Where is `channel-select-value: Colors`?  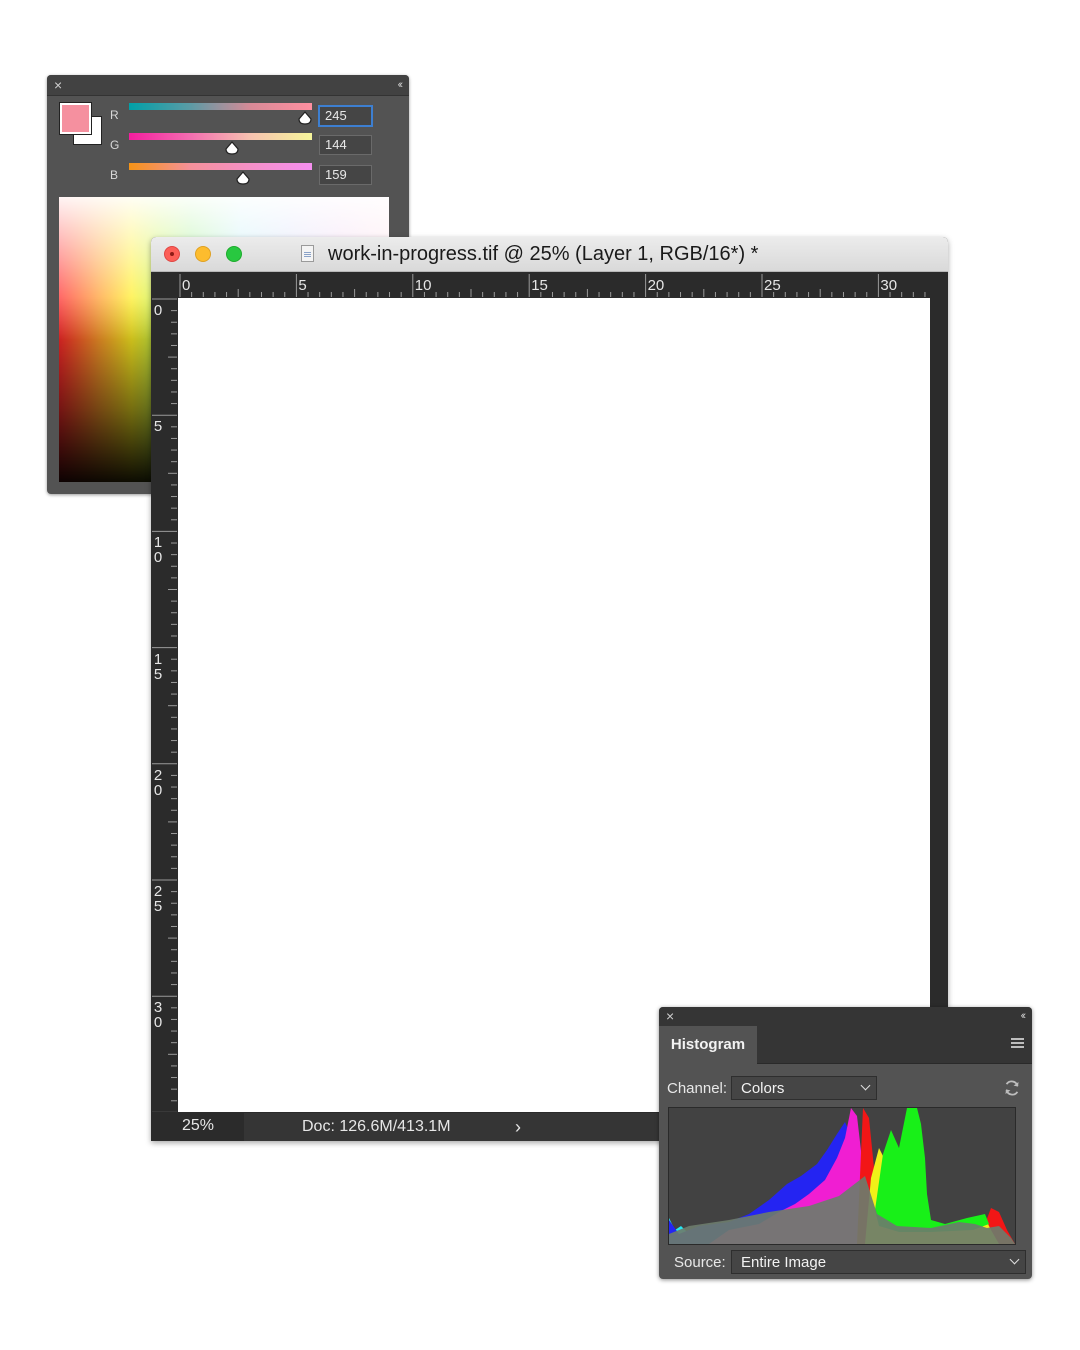 channel-select-value: Colors is located at coordinates (763, 1088).